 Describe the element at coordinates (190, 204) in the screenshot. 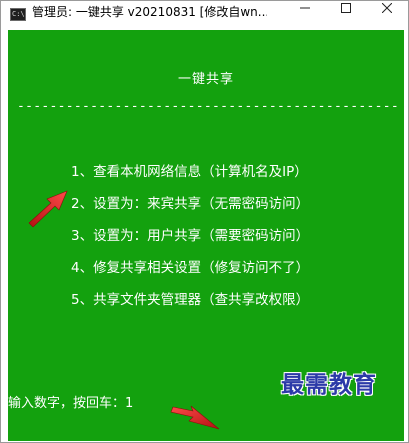

I see `menu-item-guest-share: 2、设置为：来宾共享（无需密码访问）` at that location.